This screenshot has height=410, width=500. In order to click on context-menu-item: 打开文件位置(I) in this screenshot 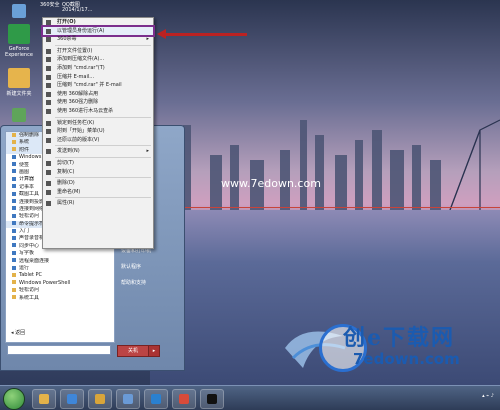, I will do `click(98, 51)`.